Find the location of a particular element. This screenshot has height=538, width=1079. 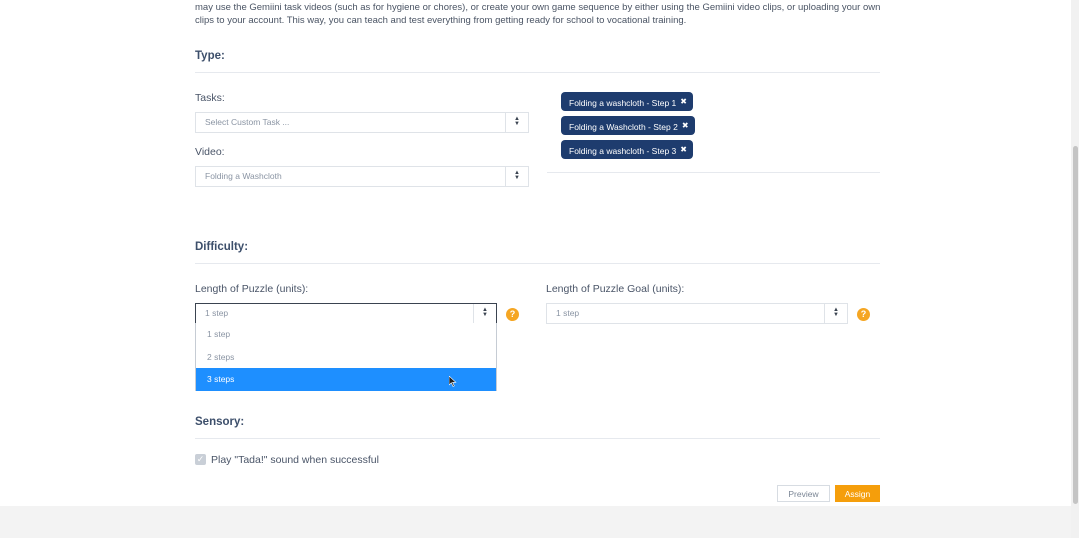

puzzle-length-value: 1 step is located at coordinates (217, 313).